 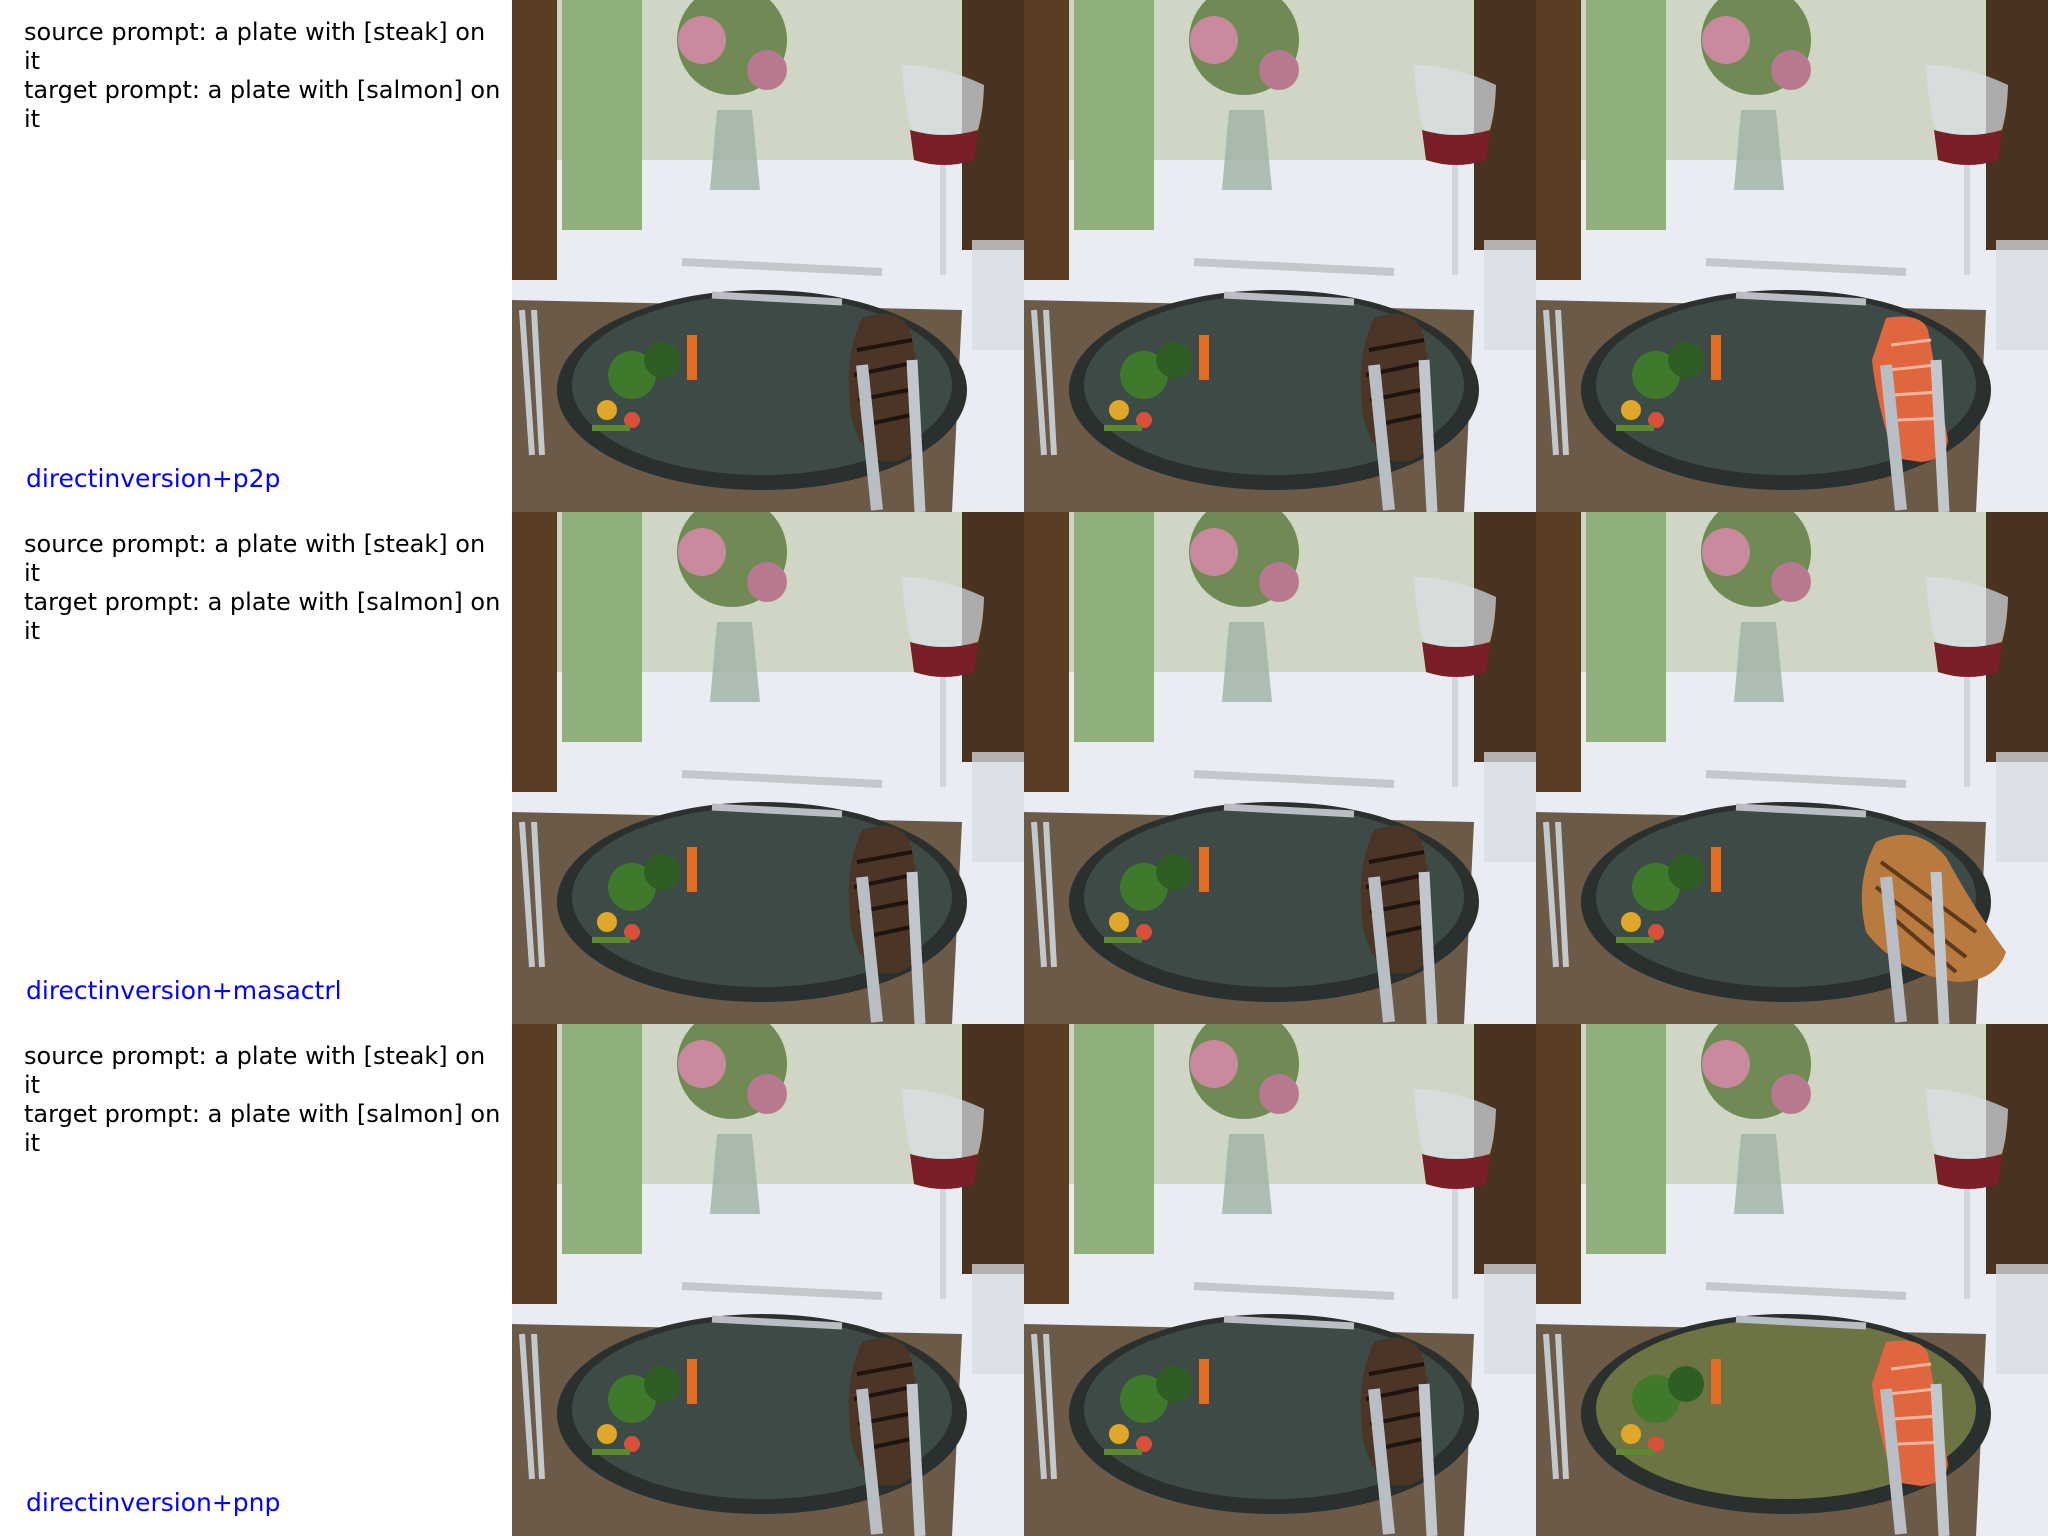 I want to click on method-label: directinversion+pnp, so click(x=153, y=1502).